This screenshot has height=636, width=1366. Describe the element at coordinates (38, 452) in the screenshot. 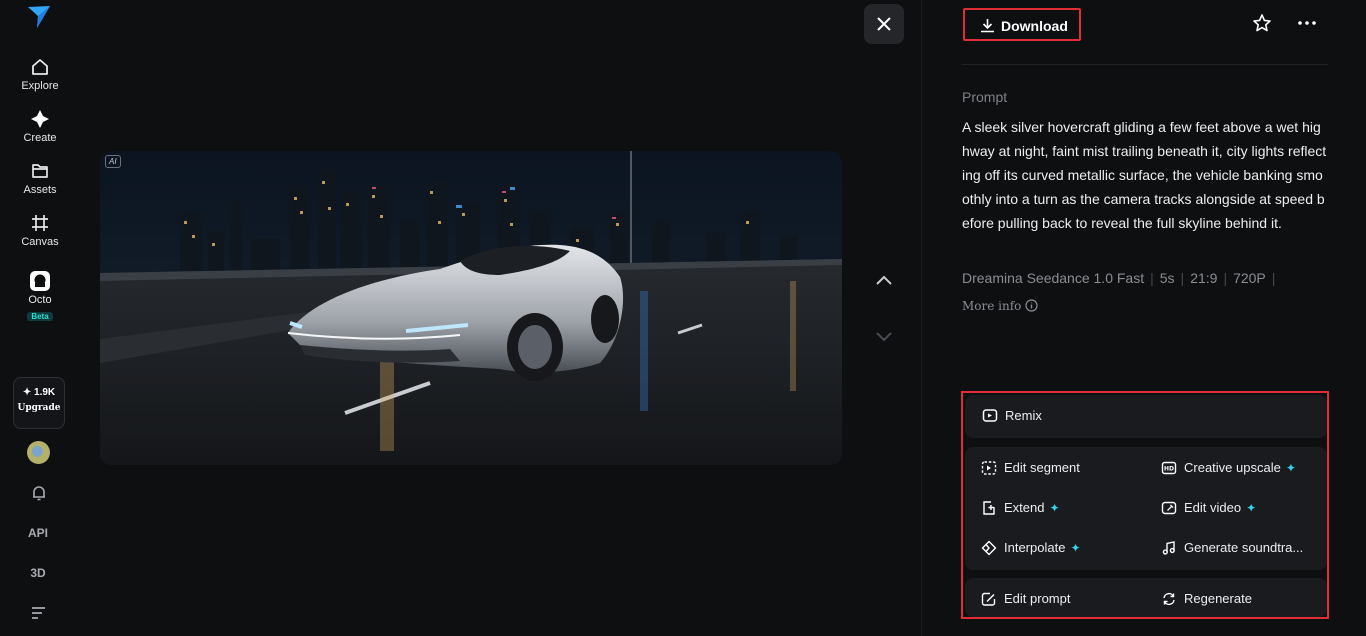

I see `avatar` at that location.